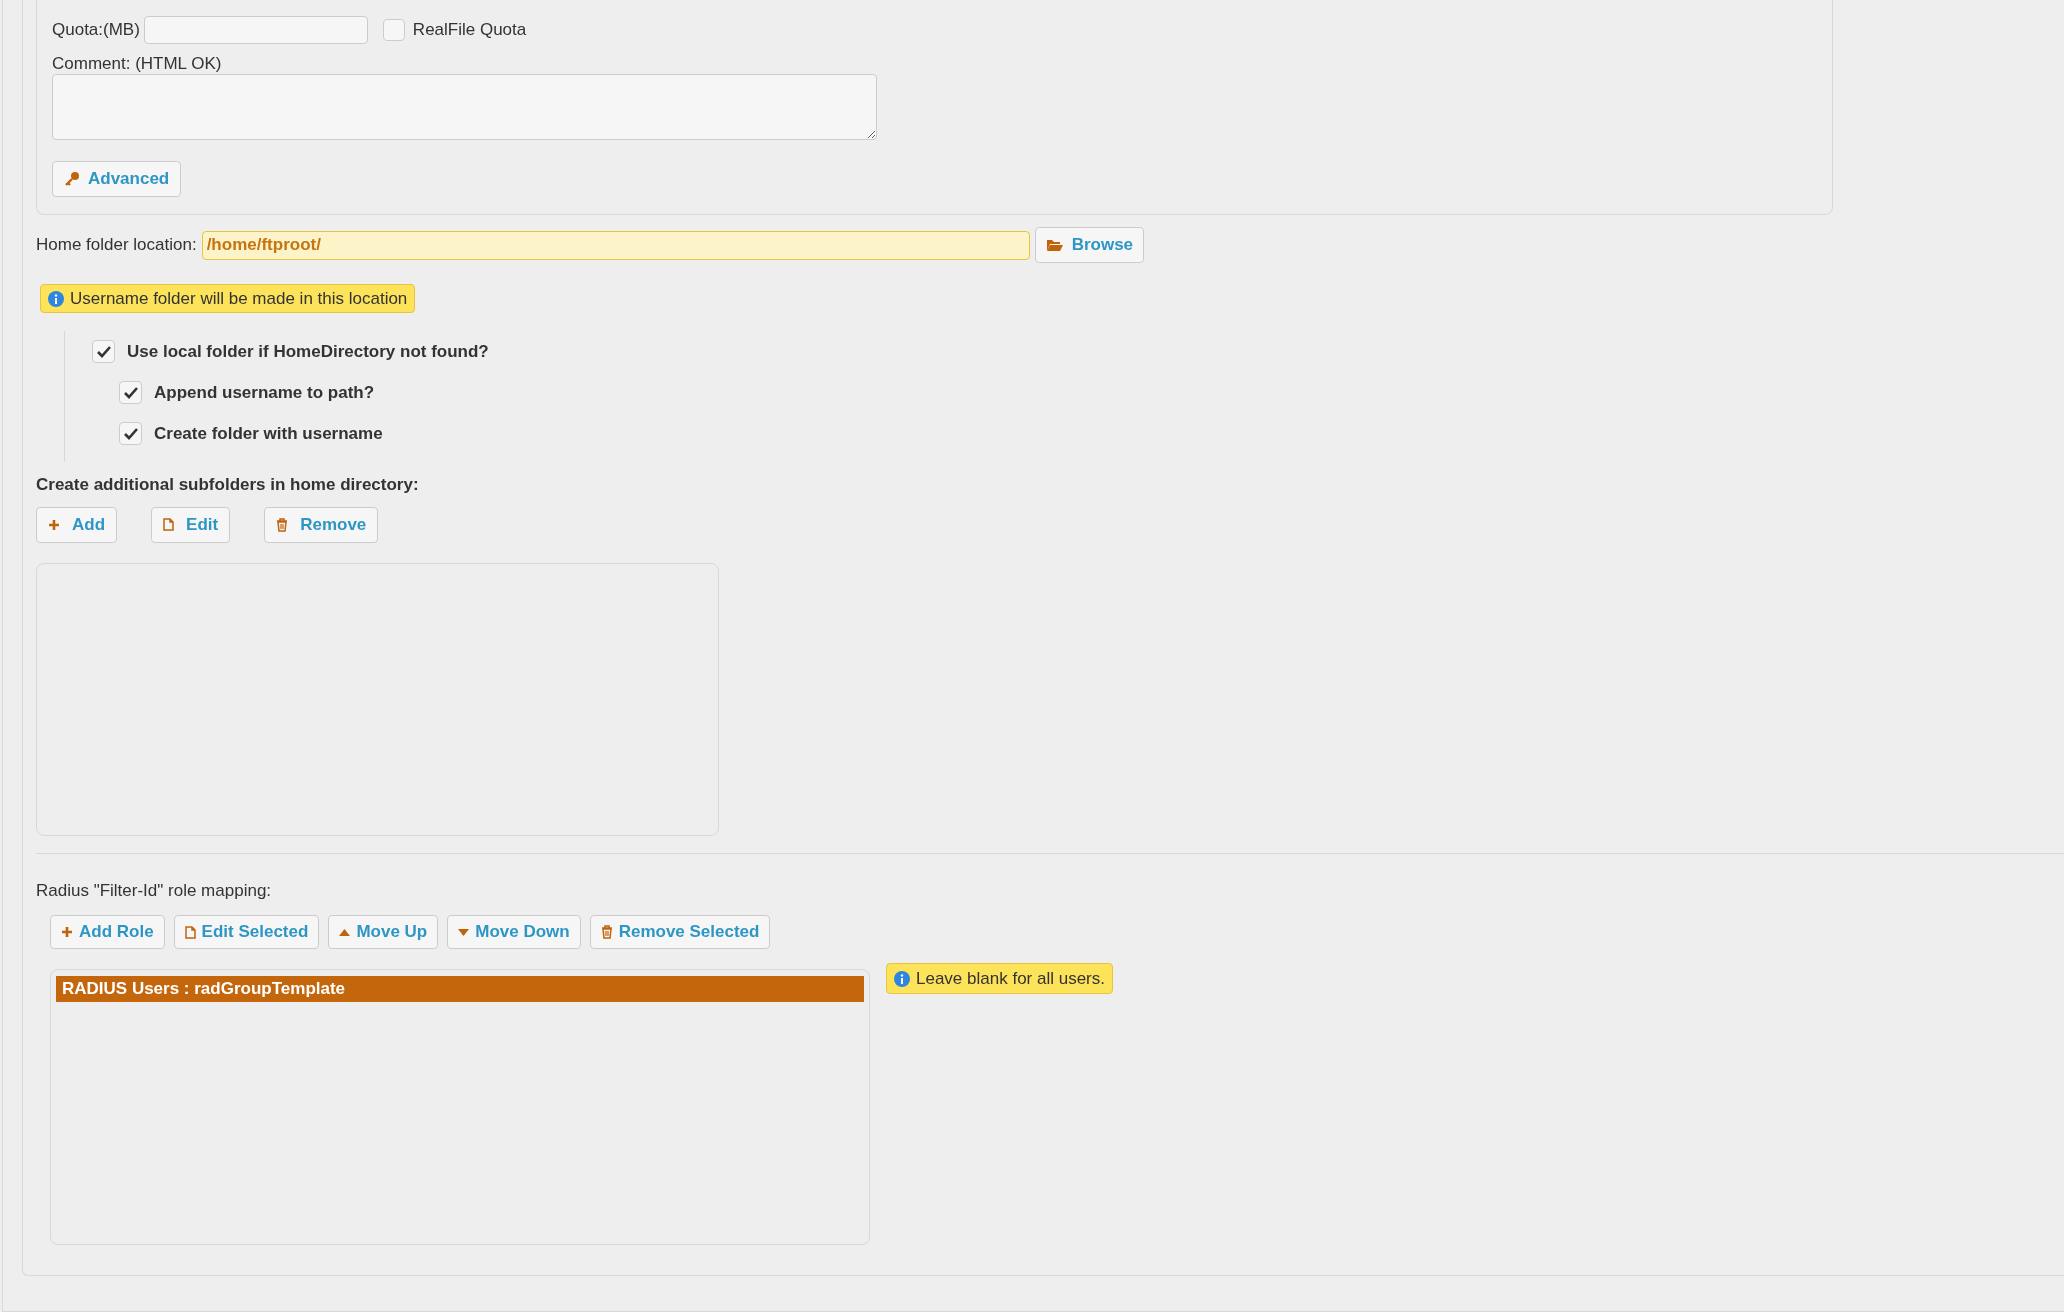  Describe the element at coordinates (514, 932) in the screenshot. I see `down-button: Move Down` at that location.